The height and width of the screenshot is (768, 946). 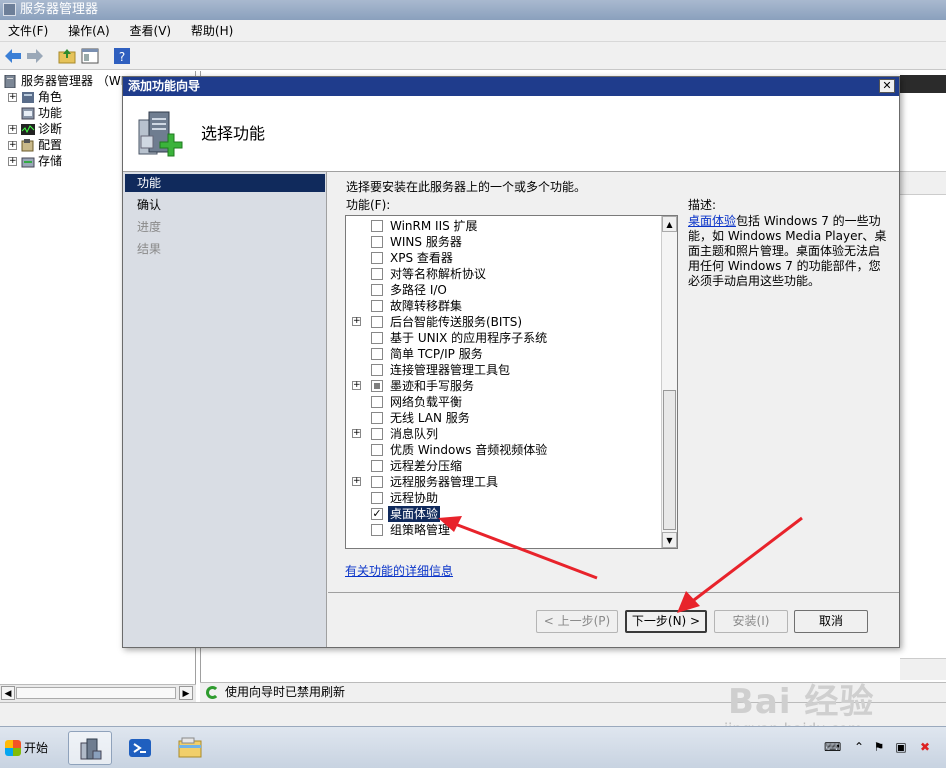 What do you see at coordinates (41, 113) in the screenshot?
I see `tree-item-features: 功能` at bounding box center [41, 113].